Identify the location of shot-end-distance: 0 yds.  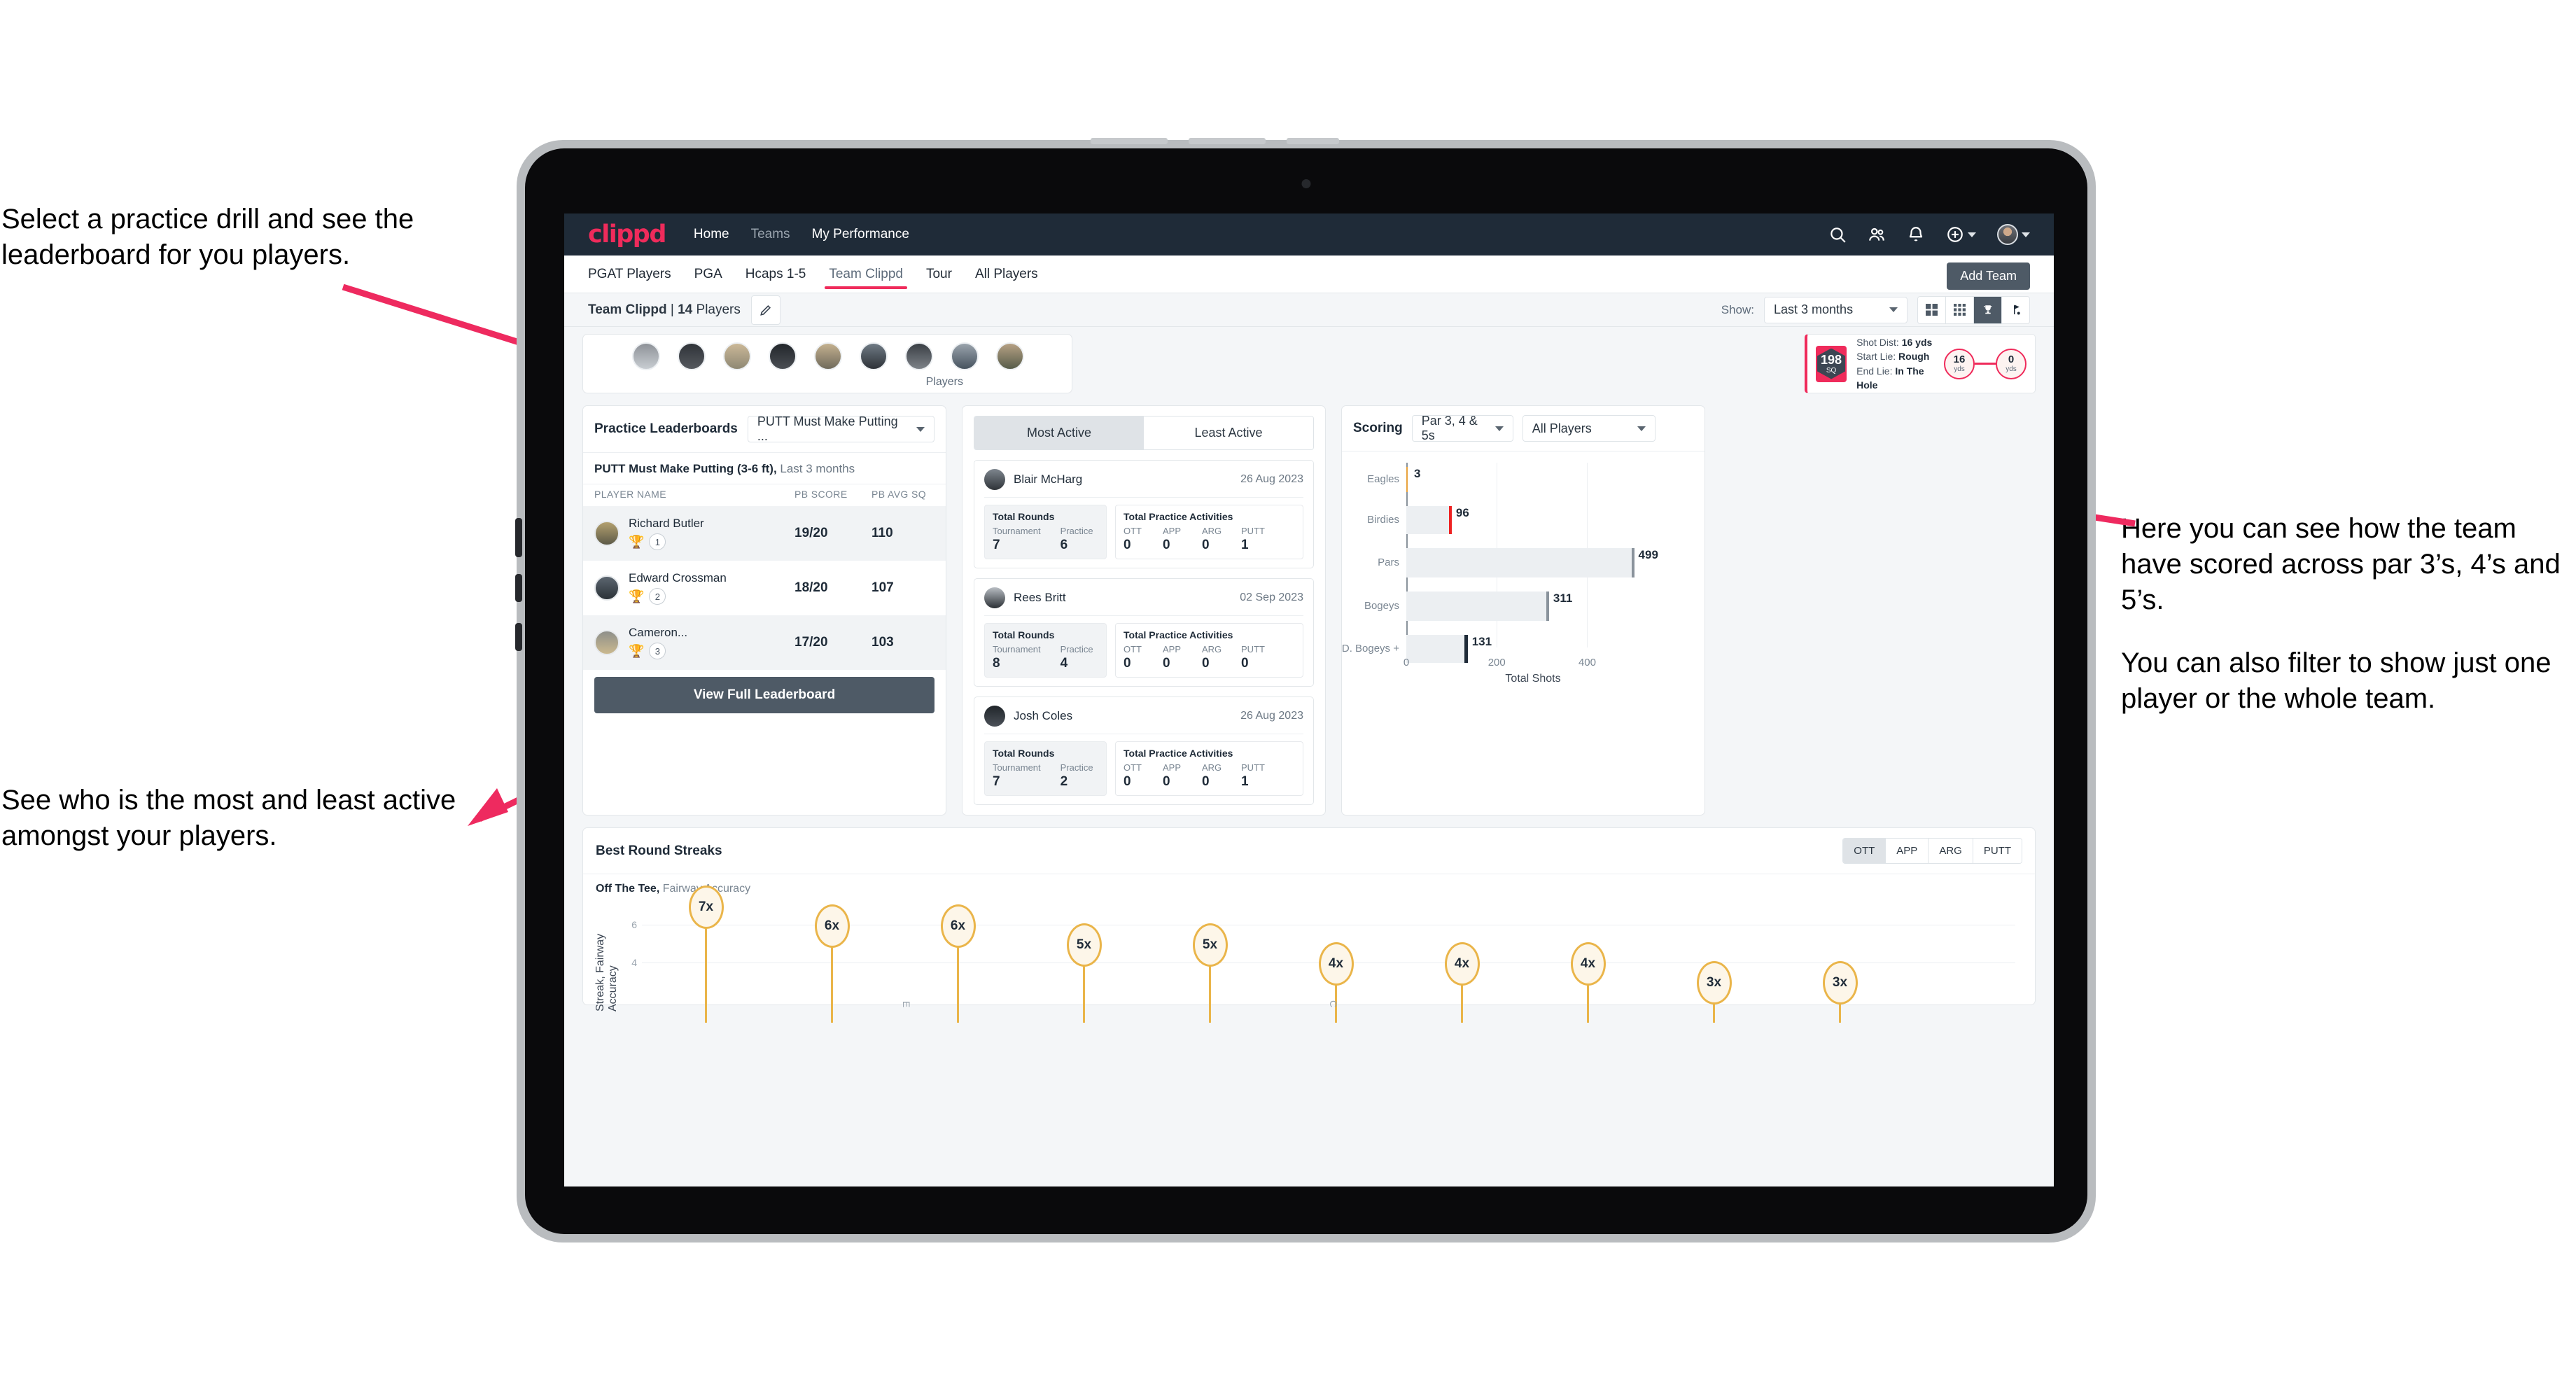
(2011, 363).